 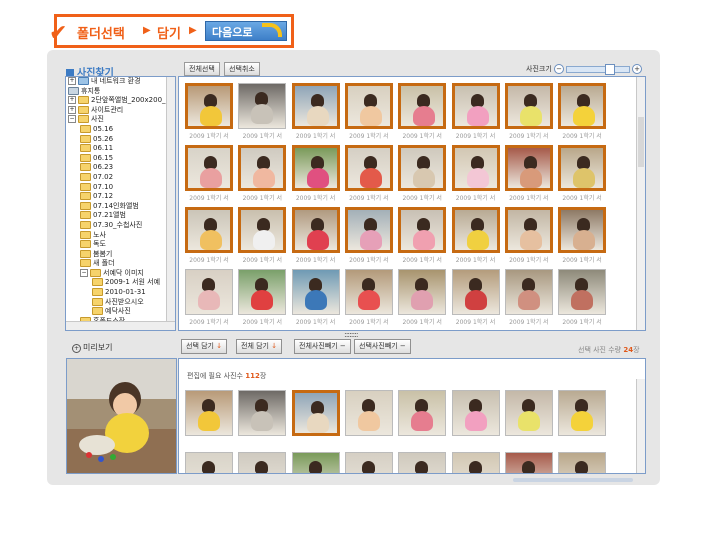 I want to click on zoom-out-icon: −, so click(x=559, y=69).